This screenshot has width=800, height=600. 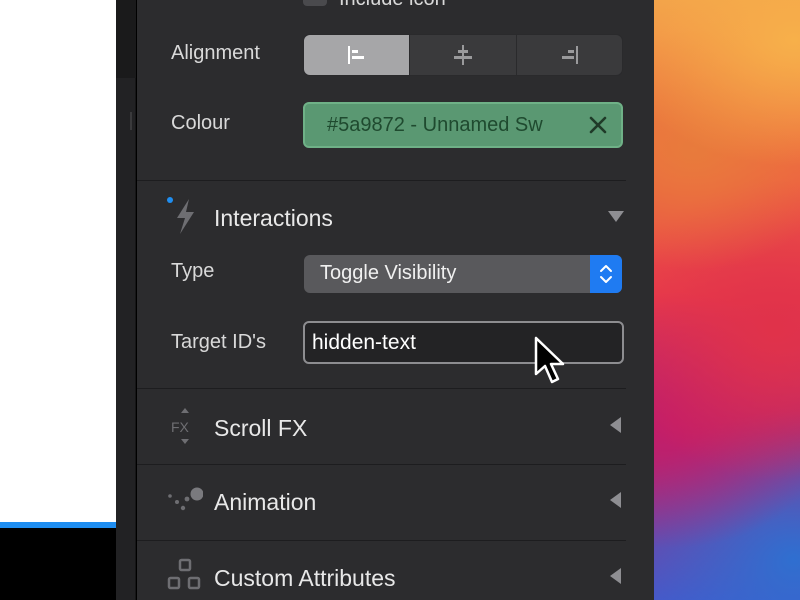 I want to click on align-right-button, so click(x=569, y=55).